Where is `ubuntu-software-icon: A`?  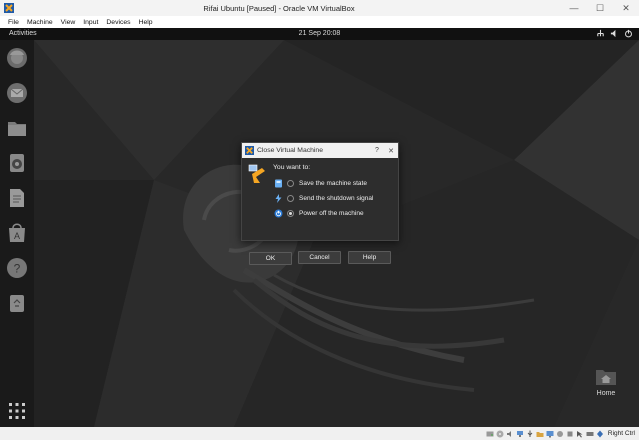 ubuntu-software-icon: A is located at coordinates (17, 233).